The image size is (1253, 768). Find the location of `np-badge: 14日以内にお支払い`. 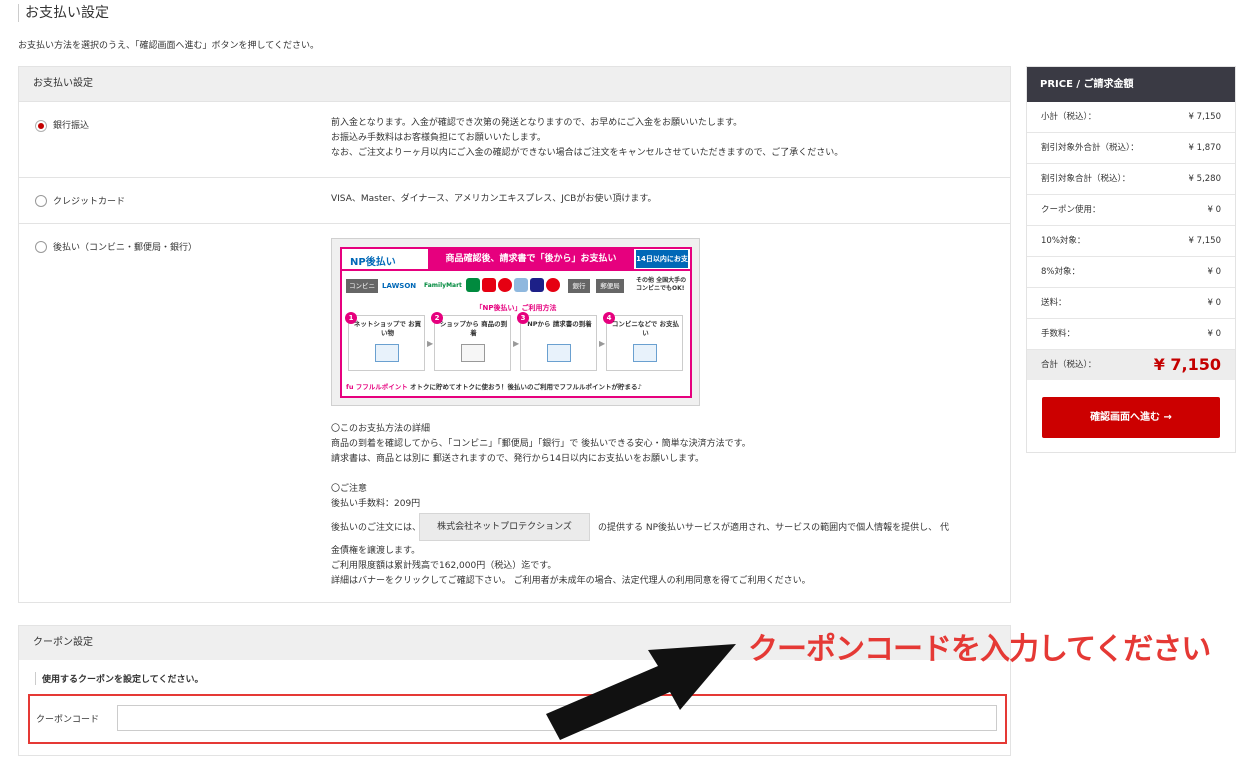

np-badge: 14日以内にお支払い is located at coordinates (662, 265).